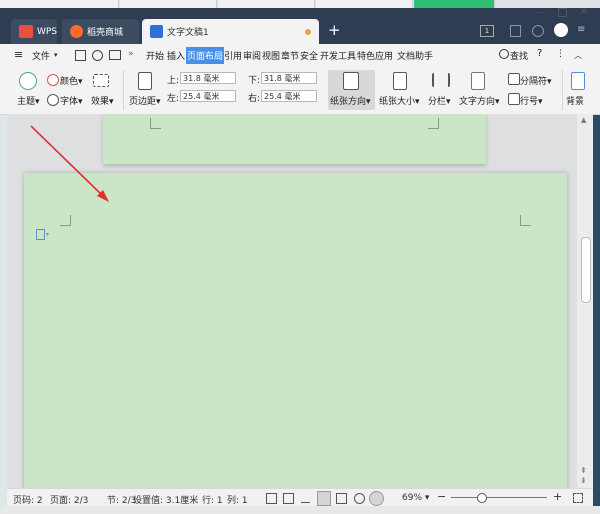 This screenshot has width=600, height=514. Describe the element at coordinates (145, 100) in the screenshot. I see `margins-button: 页边距▾` at that location.